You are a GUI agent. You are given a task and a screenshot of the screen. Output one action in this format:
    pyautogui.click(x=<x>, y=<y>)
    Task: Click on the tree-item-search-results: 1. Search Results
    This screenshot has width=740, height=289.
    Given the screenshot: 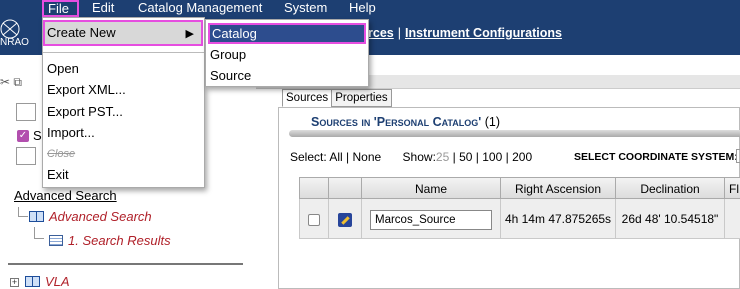 What is the action you would take?
    pyautogui.click(x=110, y=240)
    